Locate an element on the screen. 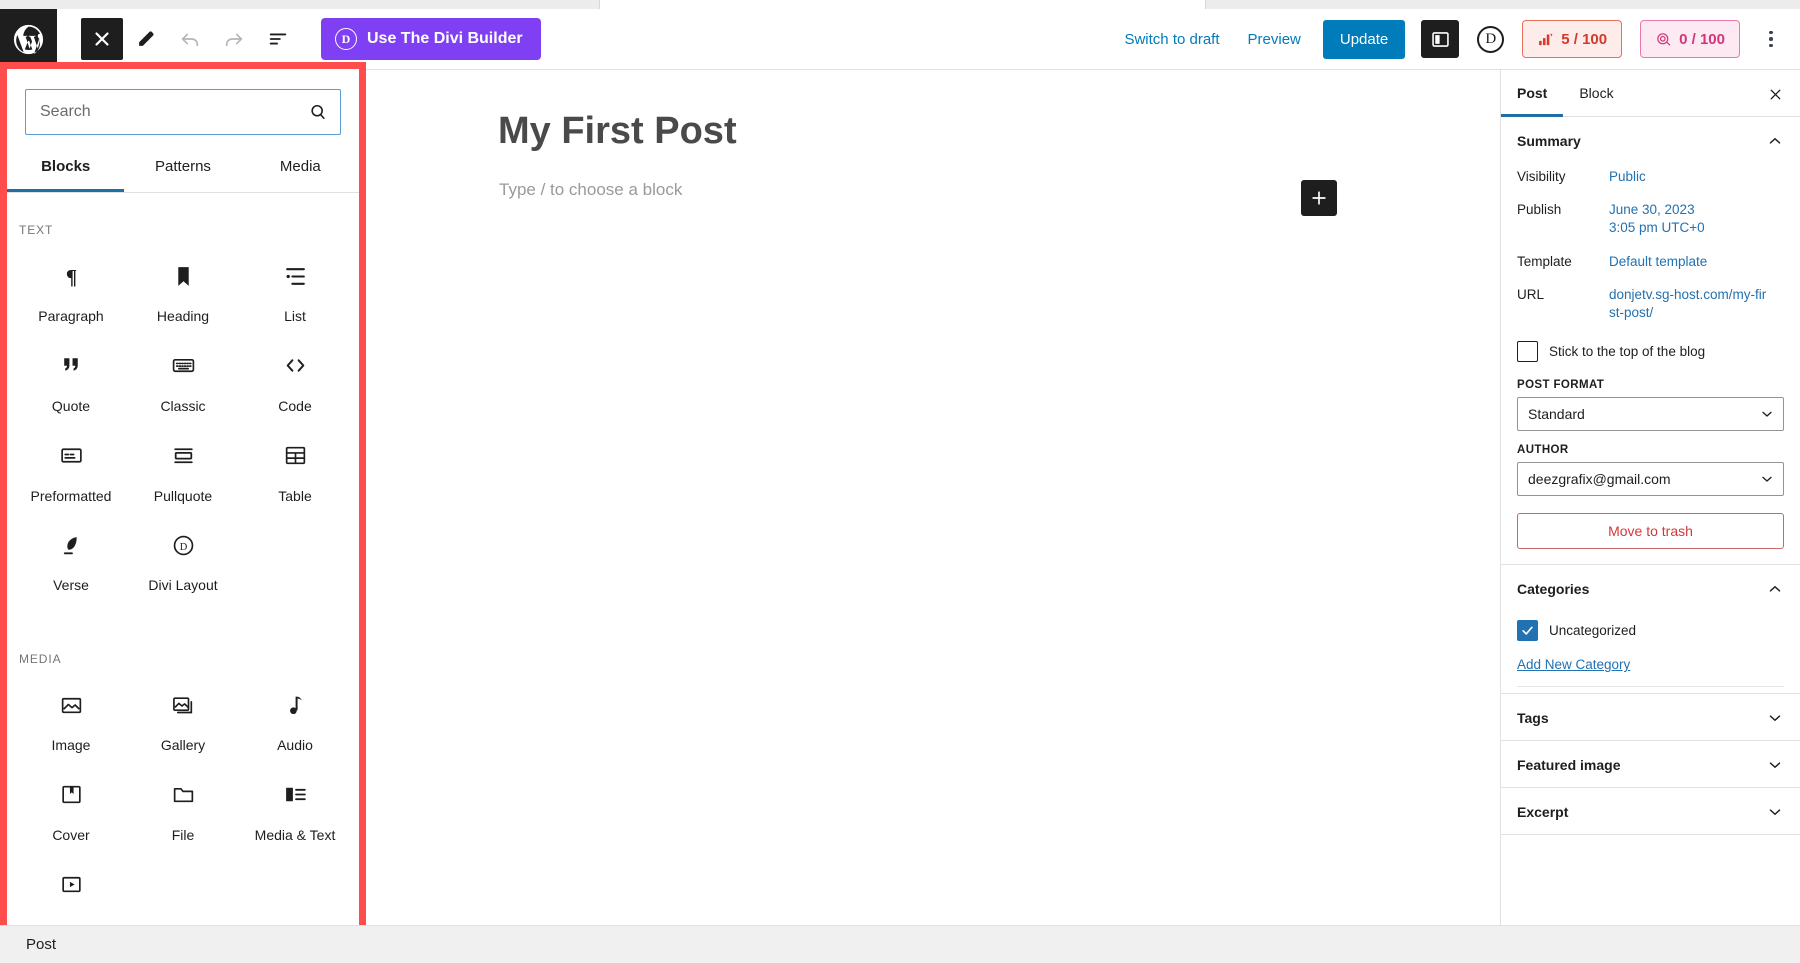 Image resolution: width=1800 pixels, height=963 pixels. divi-button-label: Use The Divi Builder is located at coordinates (445, 38).